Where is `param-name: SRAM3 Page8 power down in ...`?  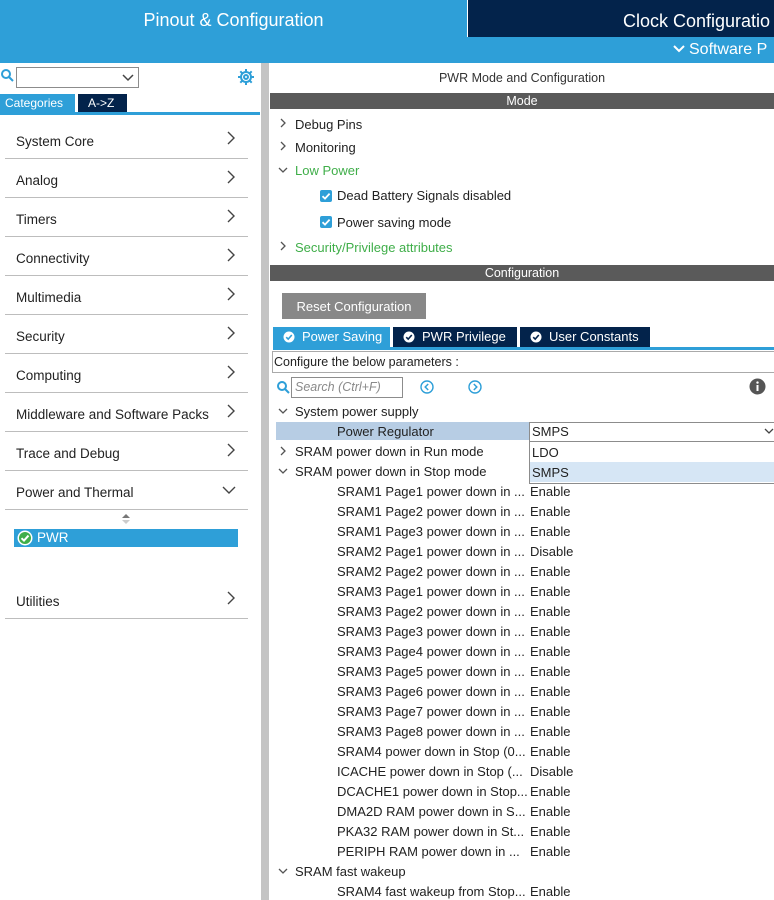
param-name: SRAM3 Page8 power down in ... is located at coordinates (431, 731).